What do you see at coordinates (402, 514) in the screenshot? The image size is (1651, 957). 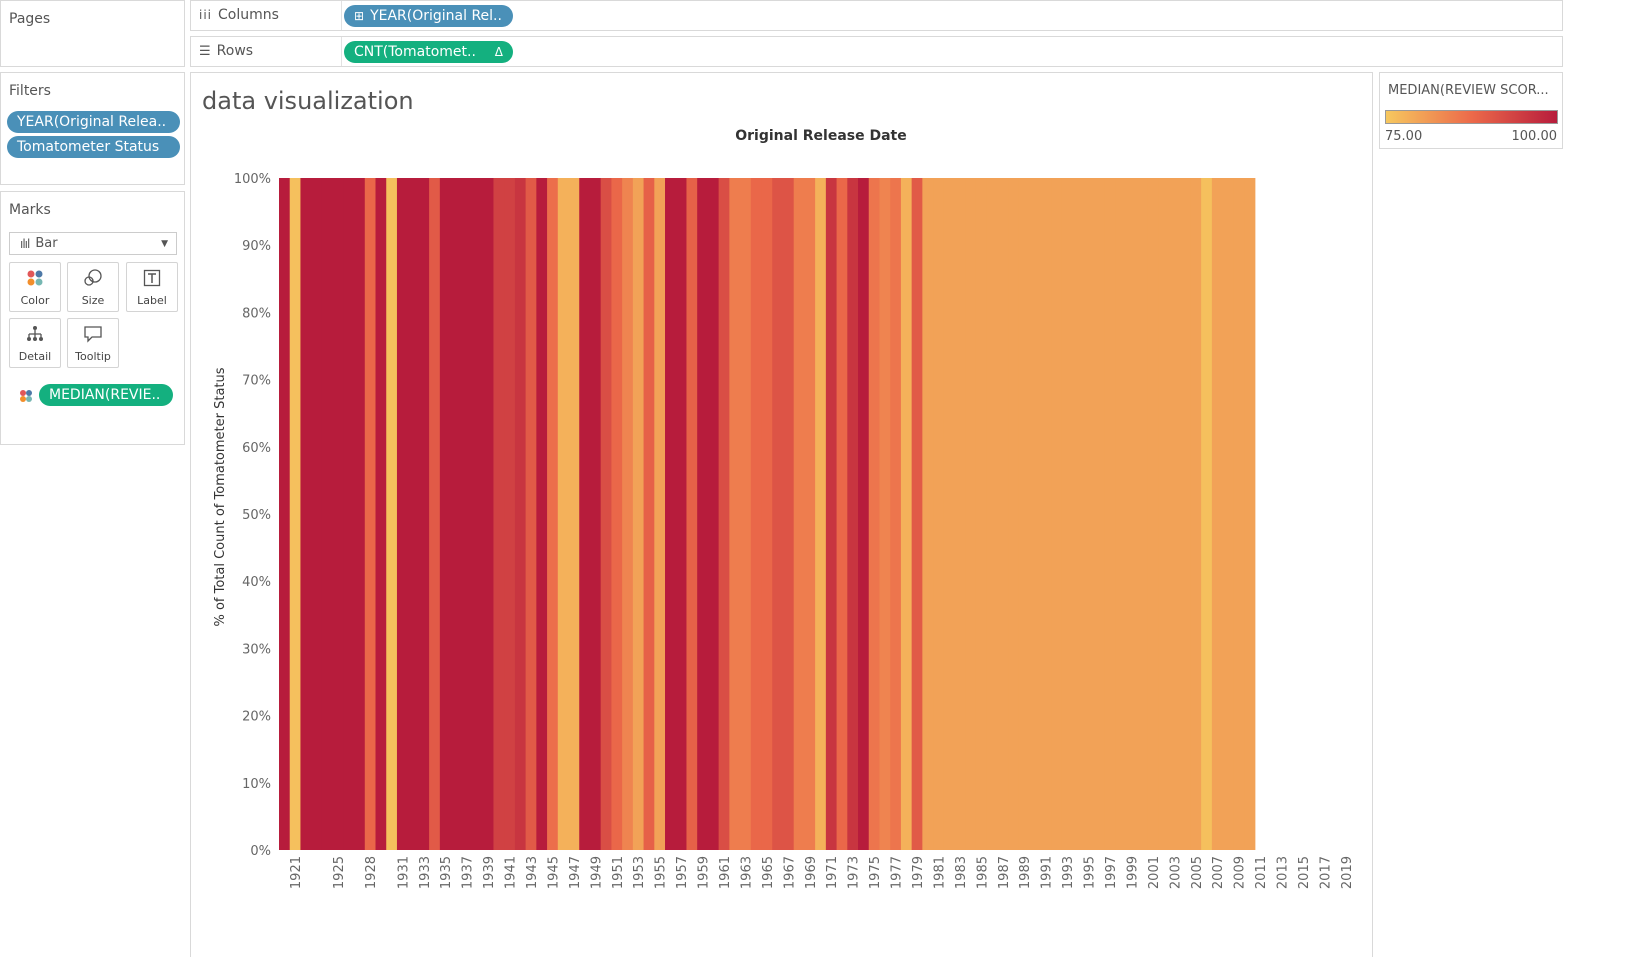 I see `bar-1931` at bounding box center [402, 514].